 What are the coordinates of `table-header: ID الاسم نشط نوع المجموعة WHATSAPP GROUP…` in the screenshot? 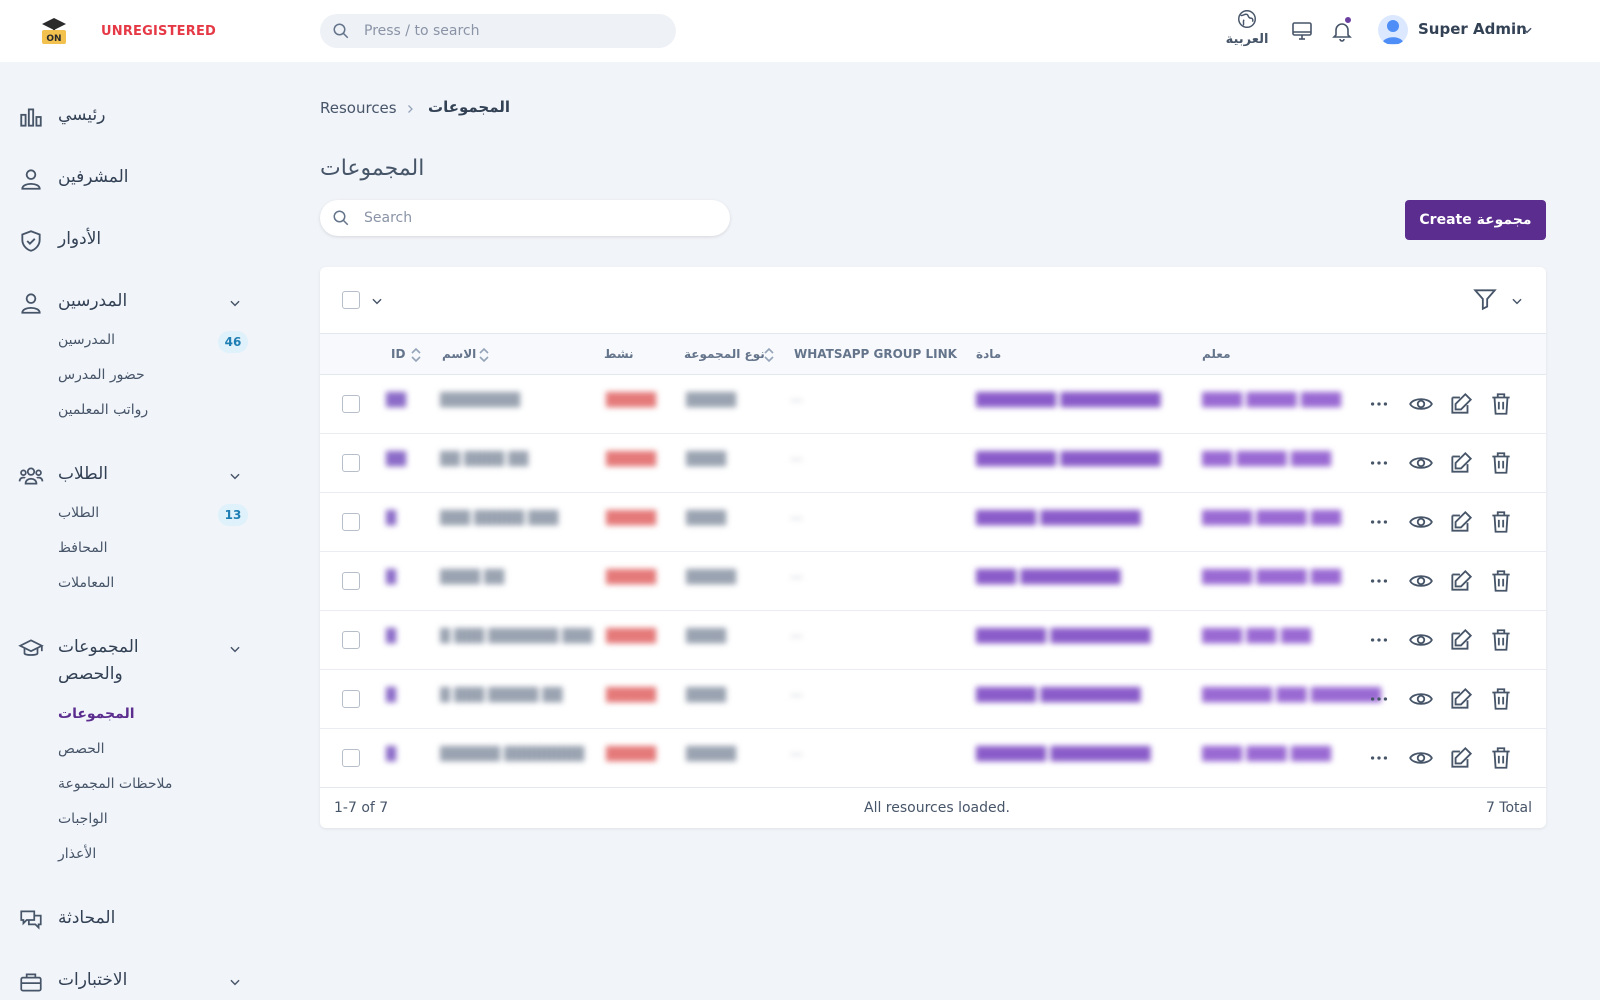 It's located at (933, 354).